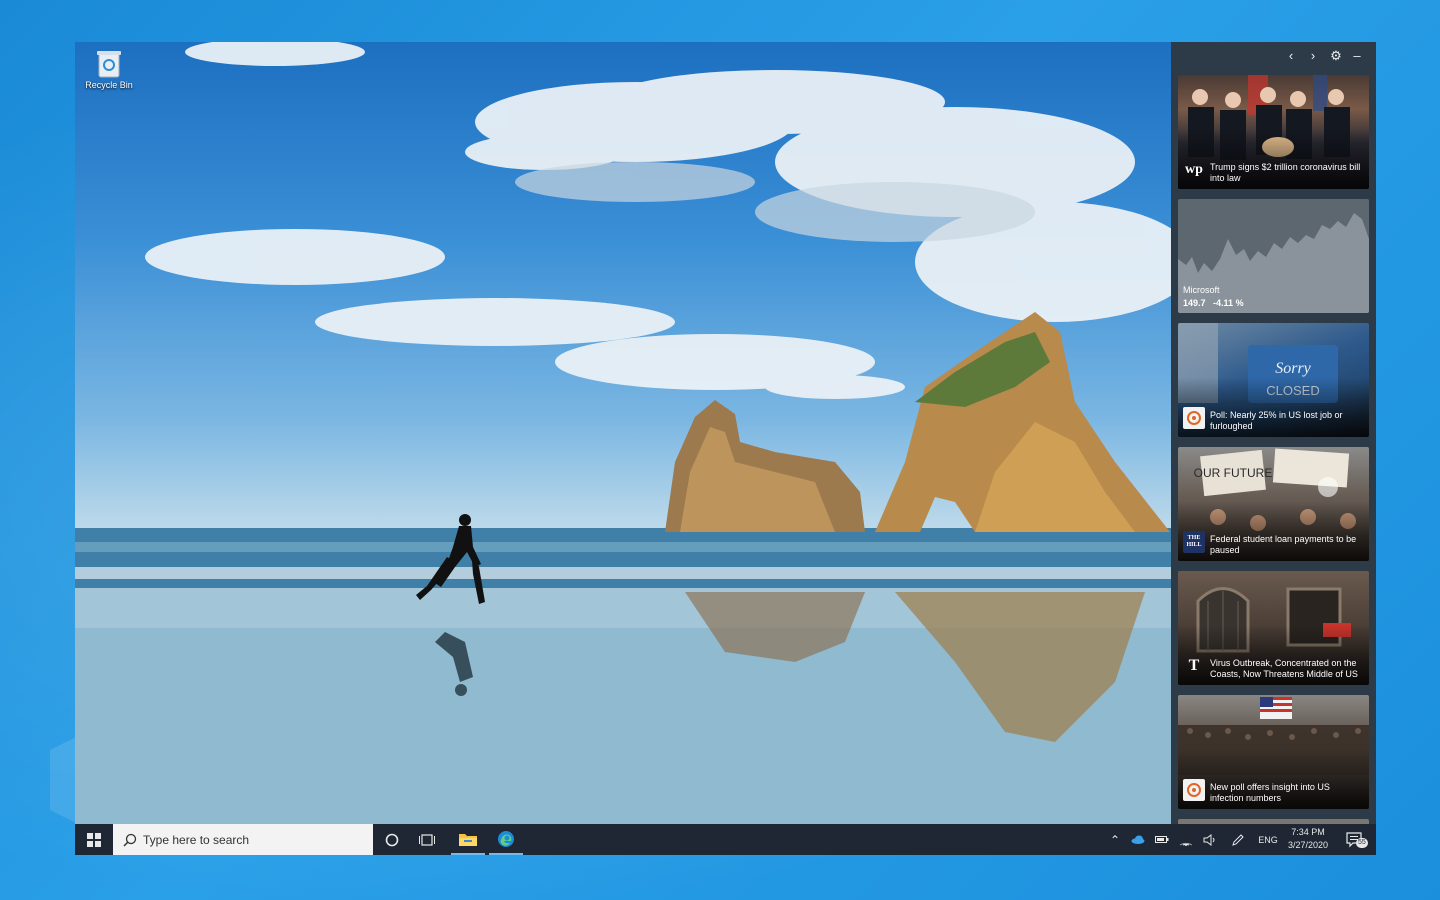 This screenshot has width=1440, height=900. I want to click on start-button, so click(94, 839).